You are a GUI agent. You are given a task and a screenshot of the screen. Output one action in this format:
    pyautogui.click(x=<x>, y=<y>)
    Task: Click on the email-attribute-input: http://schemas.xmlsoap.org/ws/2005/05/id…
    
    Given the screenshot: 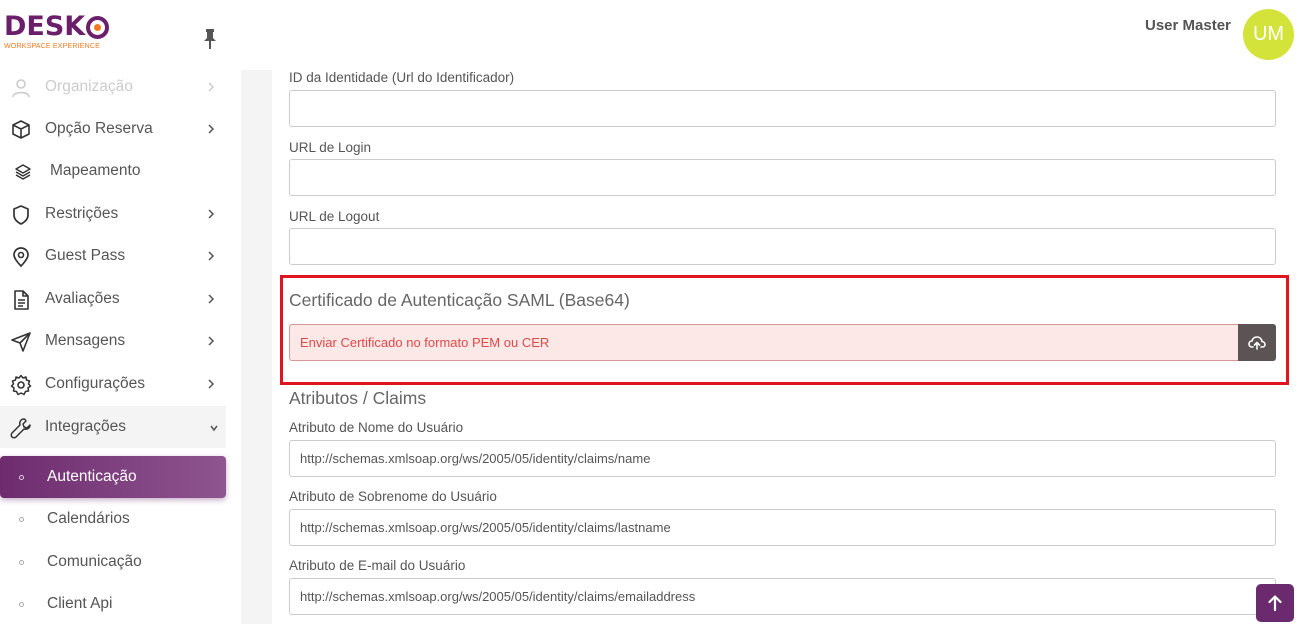 What is the action you would take?
    pyautogui.click(x=782, y=596)
    